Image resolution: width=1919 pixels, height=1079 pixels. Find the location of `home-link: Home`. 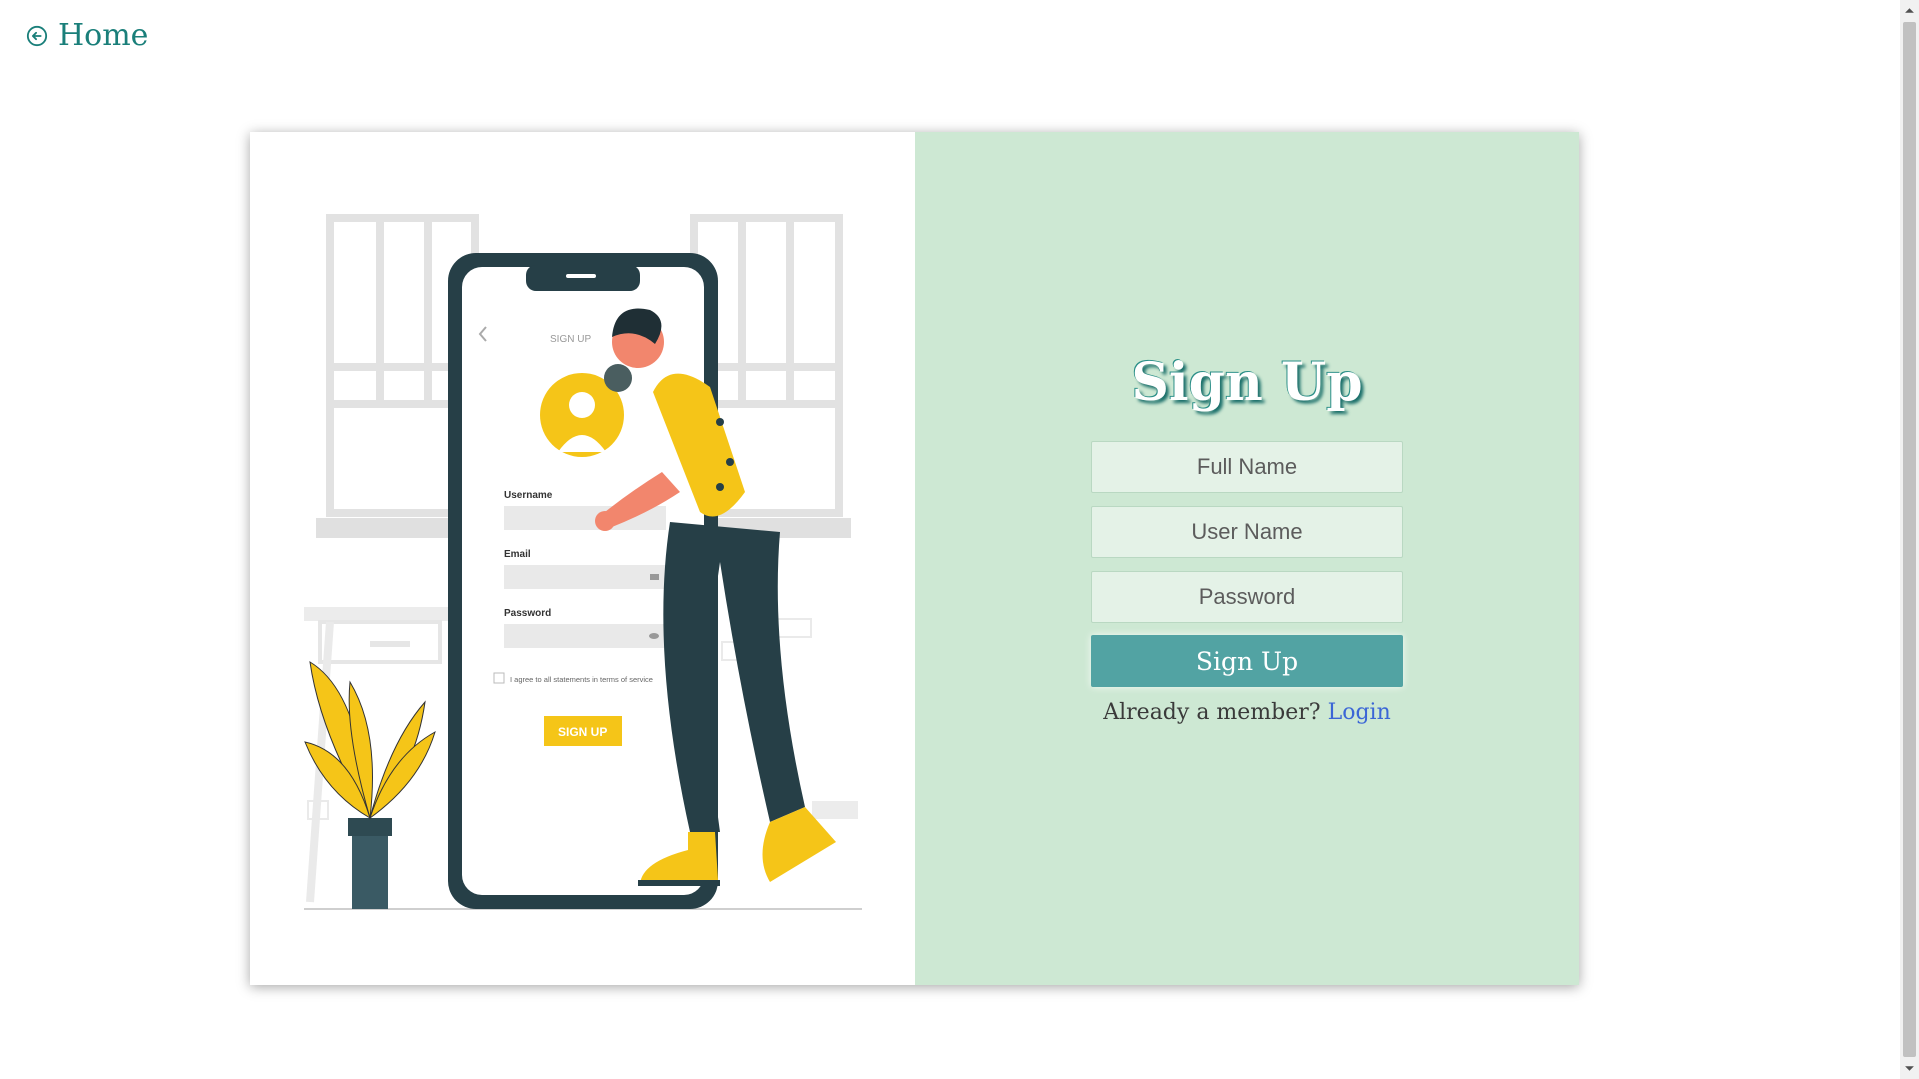

home-link: Home is located at coordinates (87, 35).